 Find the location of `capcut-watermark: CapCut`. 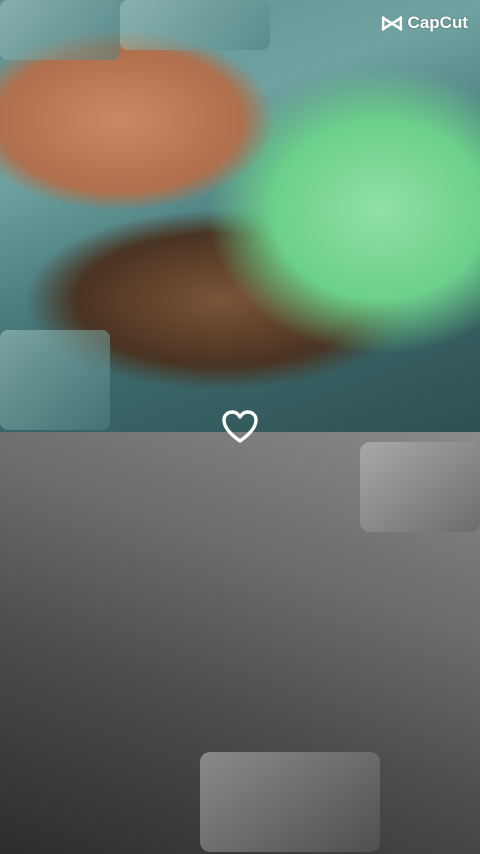

capcut-watermark: CapCut is located at coordinates (424, 23).